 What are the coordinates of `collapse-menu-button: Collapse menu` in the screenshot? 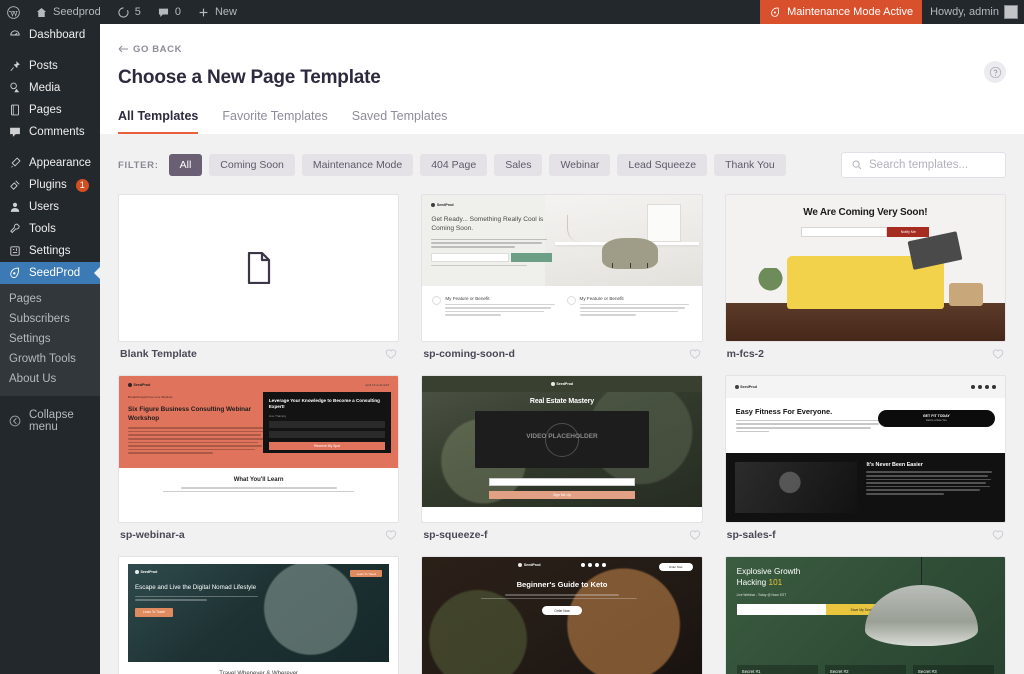 It's located at (50, 421).